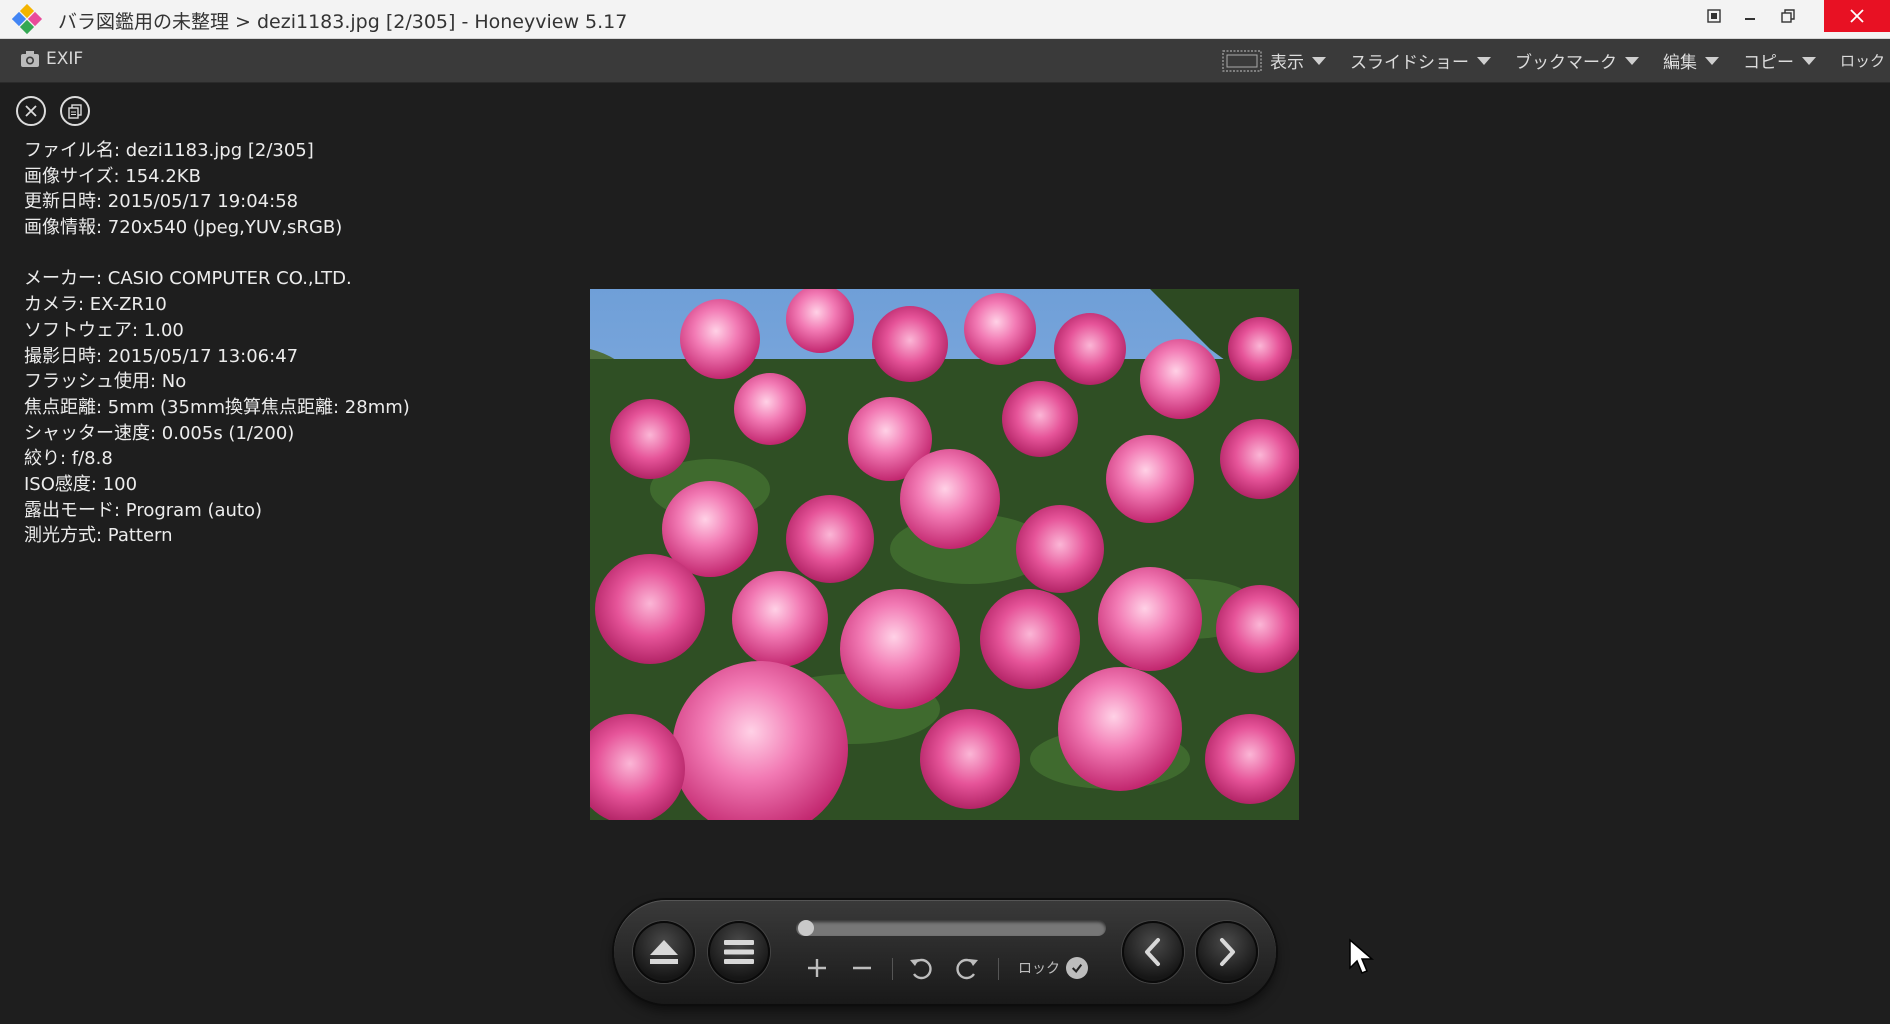 Image resolution: width=1890 pixels, height=1024 pixels. Describe the element at coordinates (945, 61) in the screenshot. I see `toolbar: EXIF 表示 スライドショー ブックマーク 編集 コピー ロック` at that location.